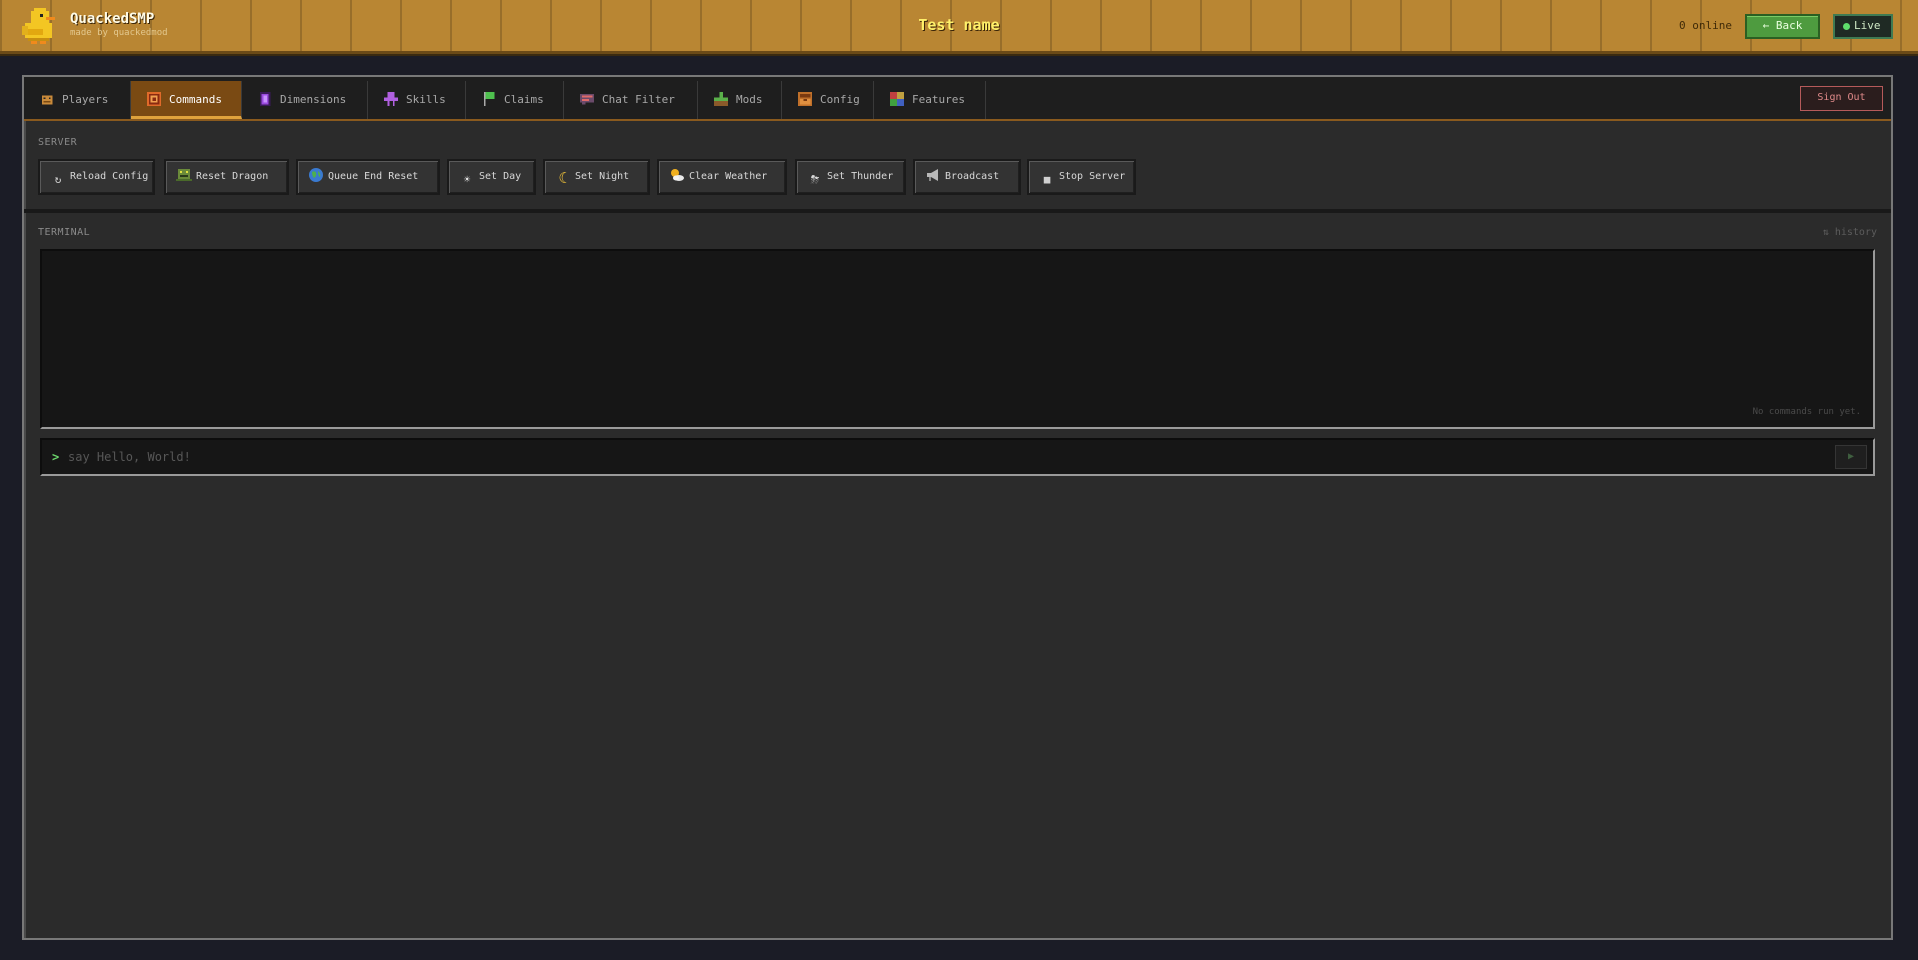  Describe the element at coordinates (938, 99) in the screenshot. I see `tab-label: Features` at that location.